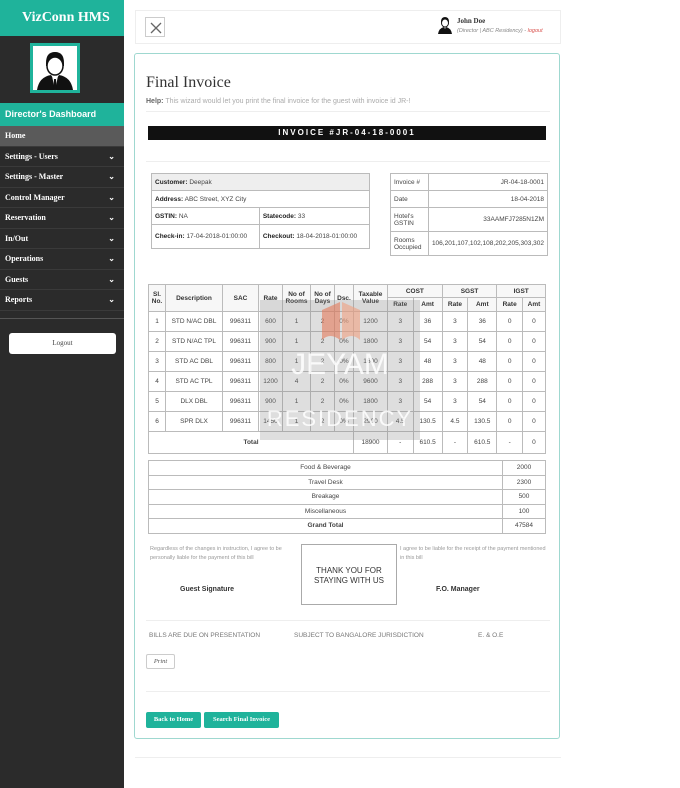  What do you see at coordinates (217, 236) in the screenshot?
I see `checkin-value: 17-04-2018-01:00:00` at bounding box center [217, 236].